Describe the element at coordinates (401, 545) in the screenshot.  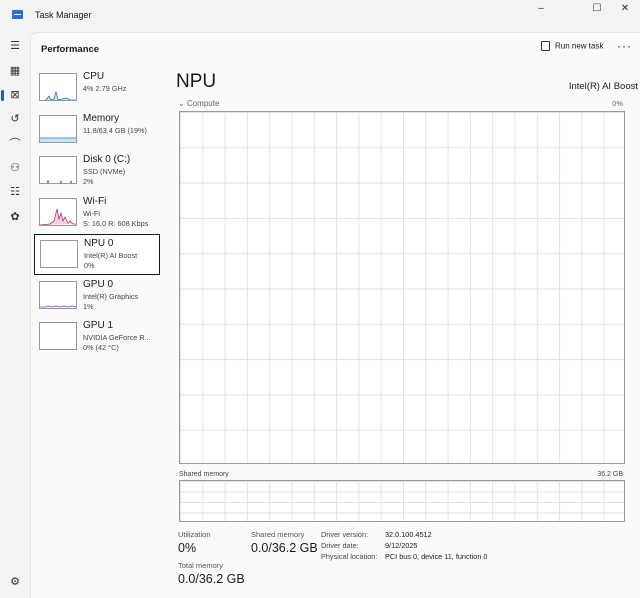
I see `driver-date-value: 9/12/2025` at that location.